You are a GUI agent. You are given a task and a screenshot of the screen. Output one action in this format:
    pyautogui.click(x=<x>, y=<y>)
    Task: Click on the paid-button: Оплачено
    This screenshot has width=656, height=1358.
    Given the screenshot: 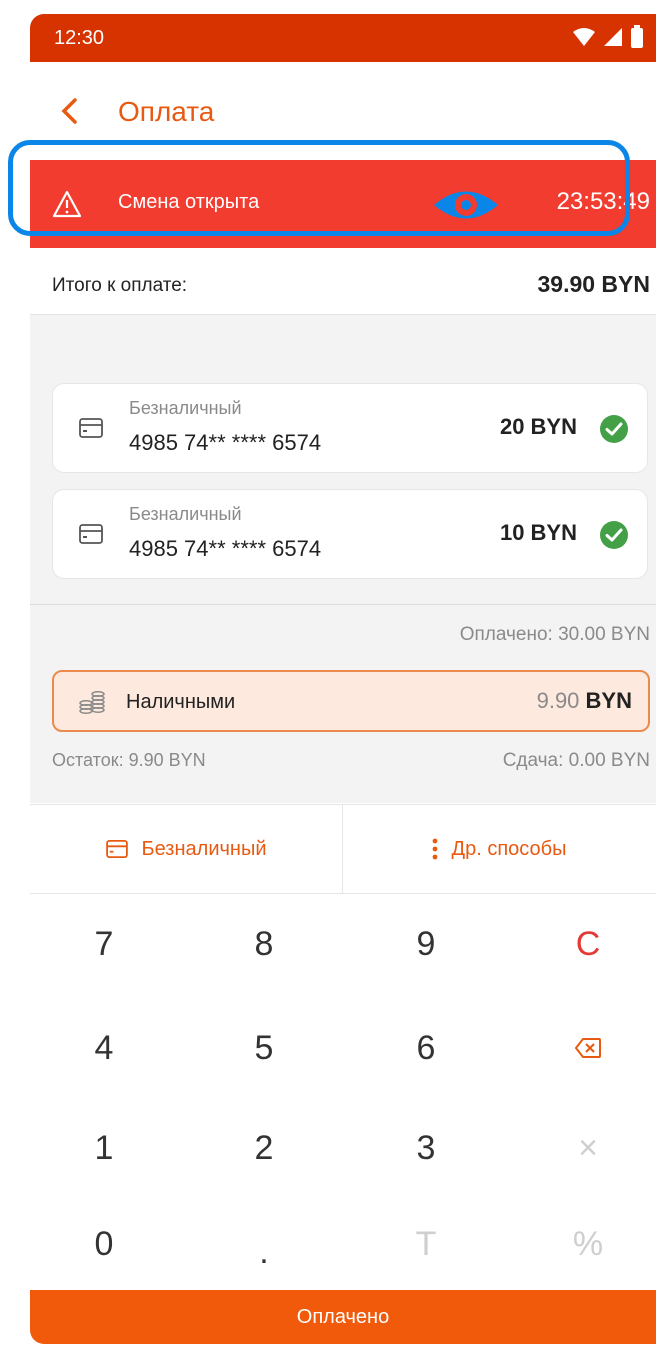 What is the action you would take?
    pyautogui.click(x=343, y=1317)
    